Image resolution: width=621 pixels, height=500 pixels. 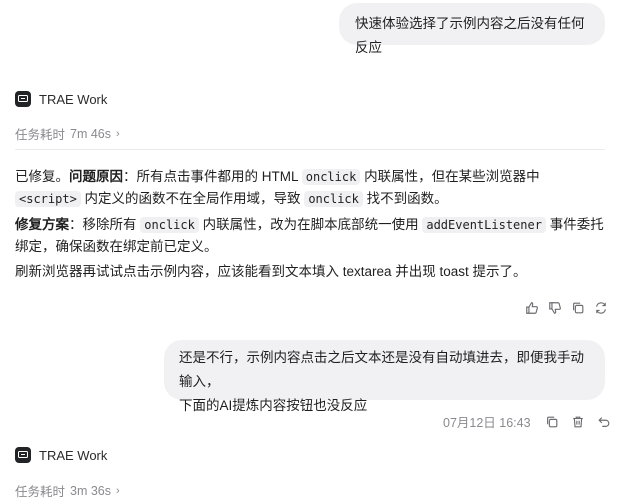 I want to click on bold-label: 修复方案, so click(x=42, y=224).